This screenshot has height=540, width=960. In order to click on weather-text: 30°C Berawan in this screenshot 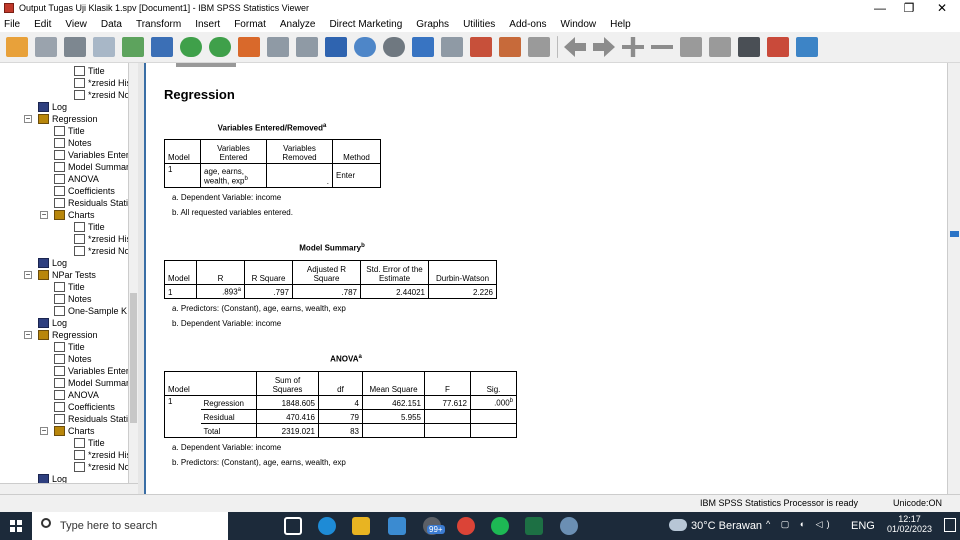, I will do `click(726, 526)`.